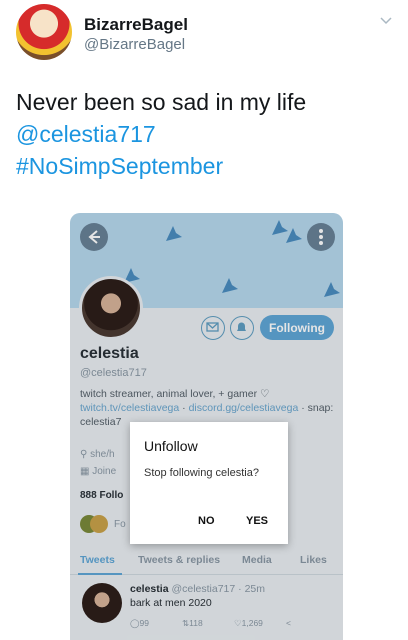  I want to click on user-handle: @BizarreBagel, so click(134, 44).